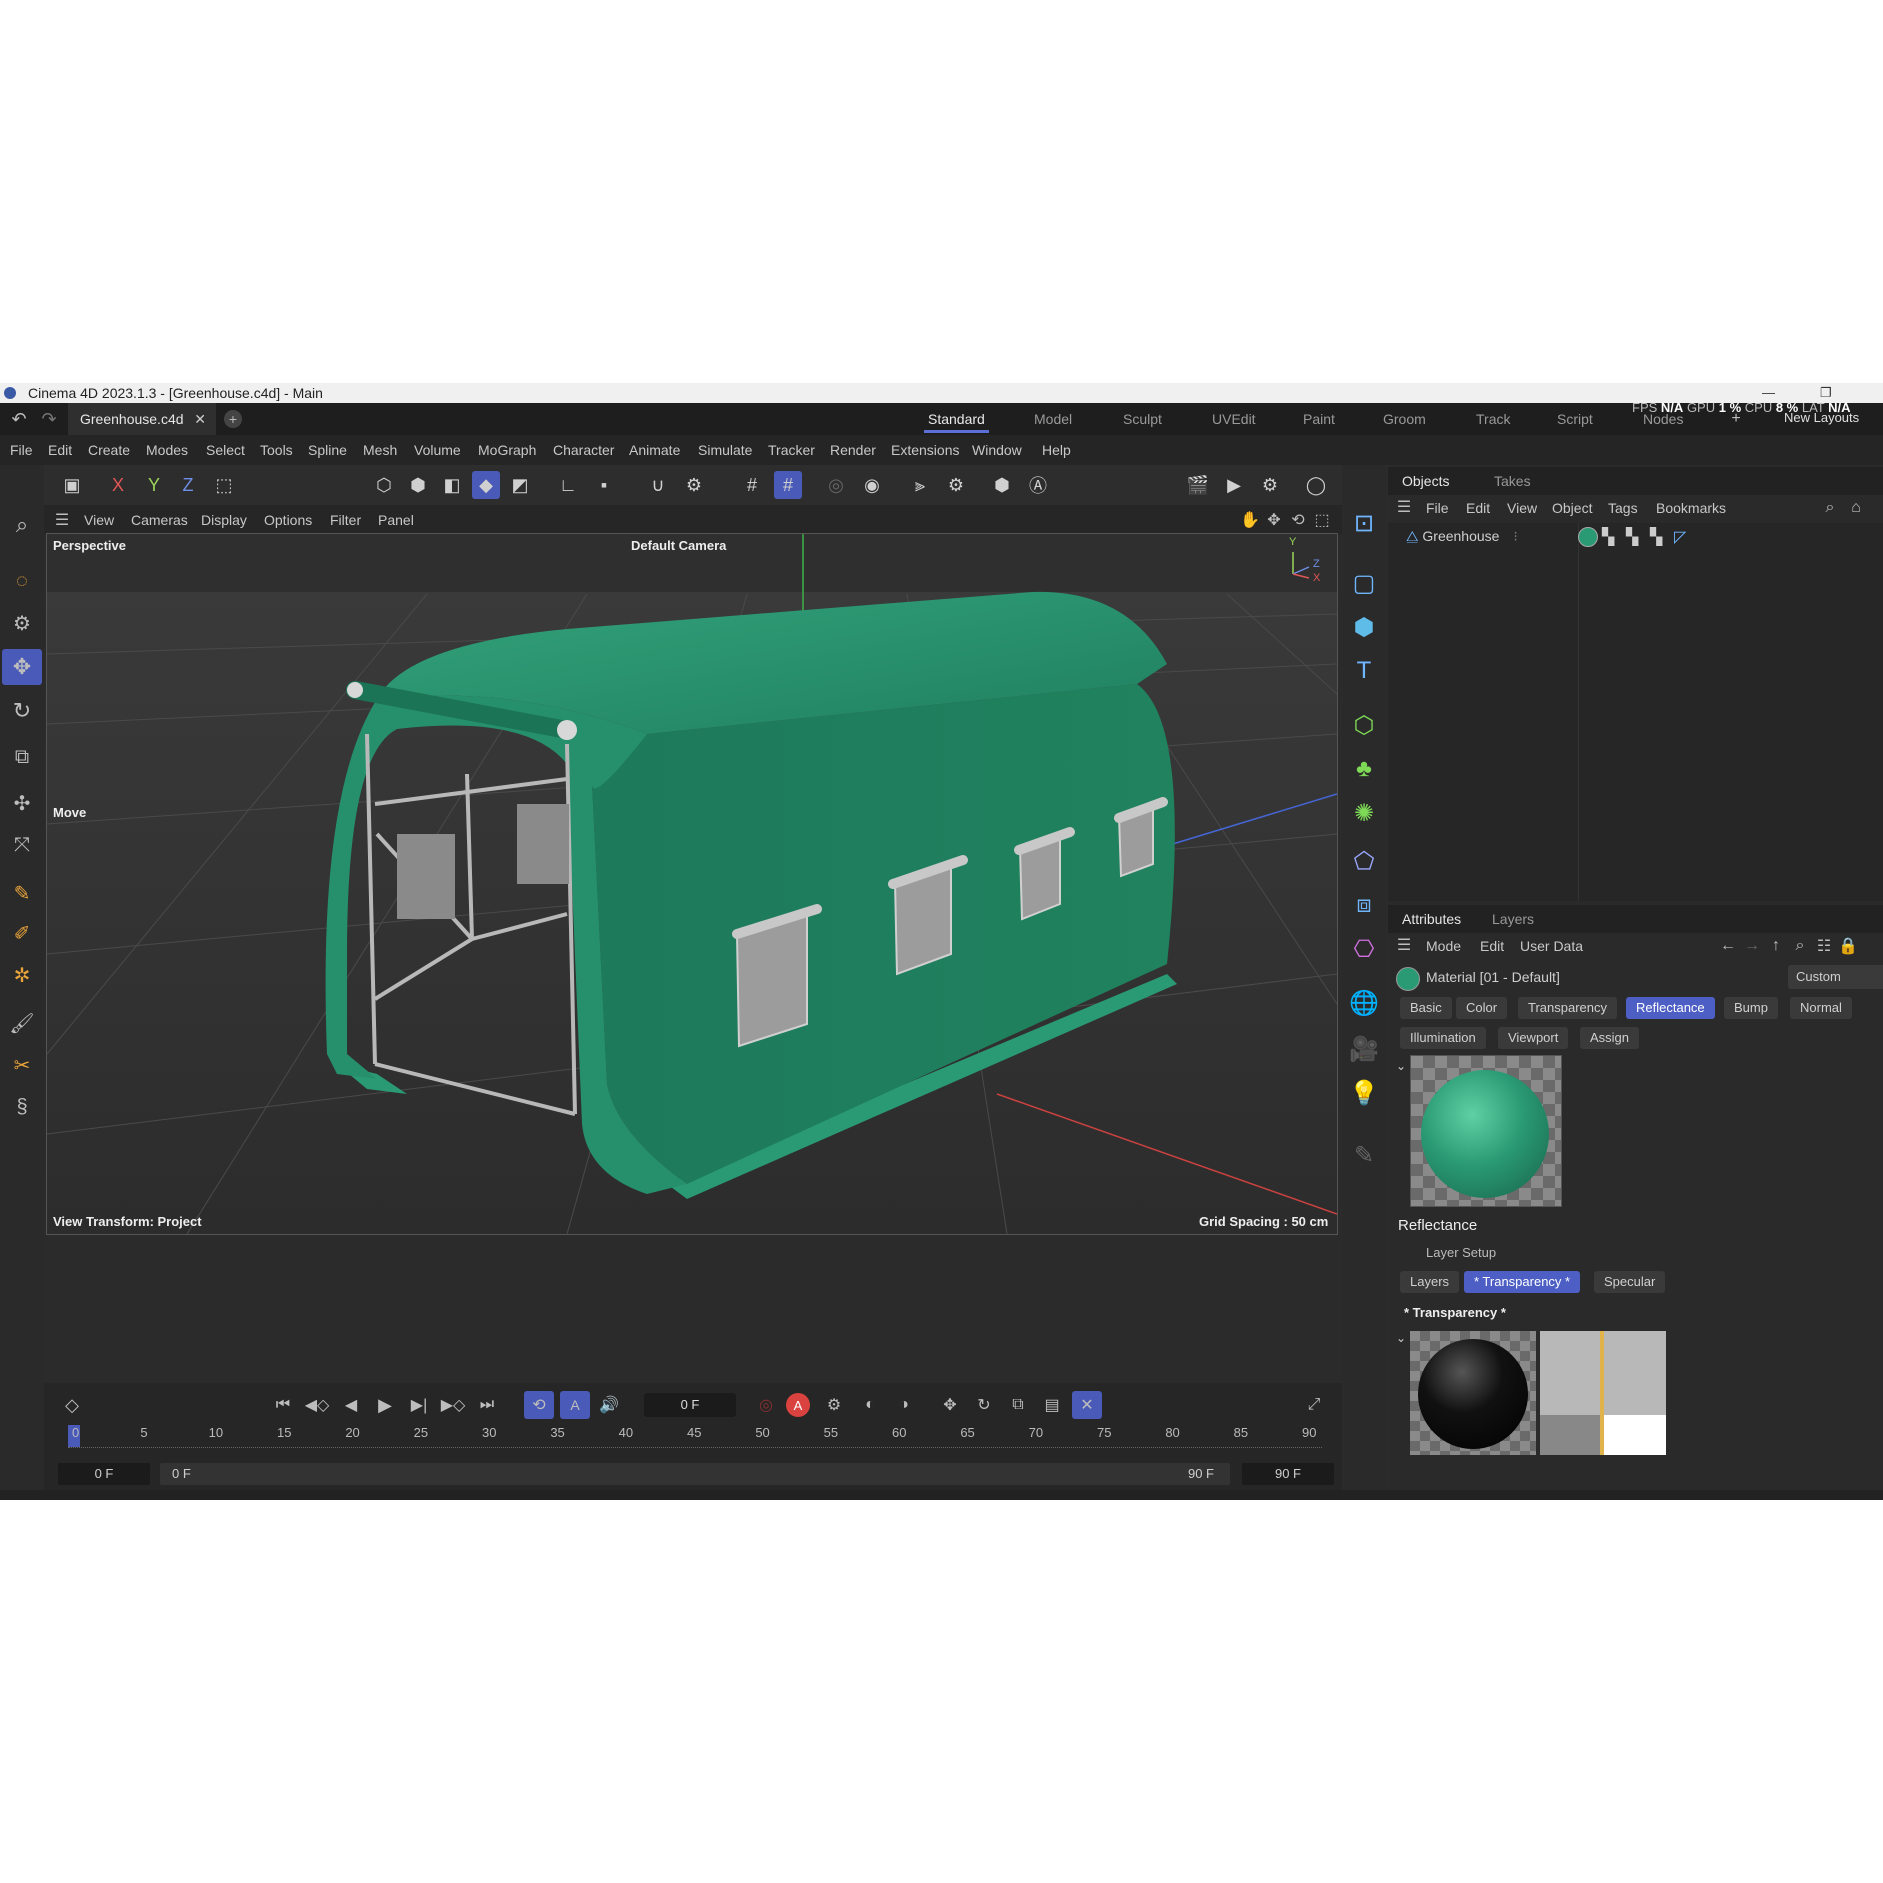 This screenshot has width=1883, height=1883. I want to click on menu-tools: Tools, so click(276, 450).